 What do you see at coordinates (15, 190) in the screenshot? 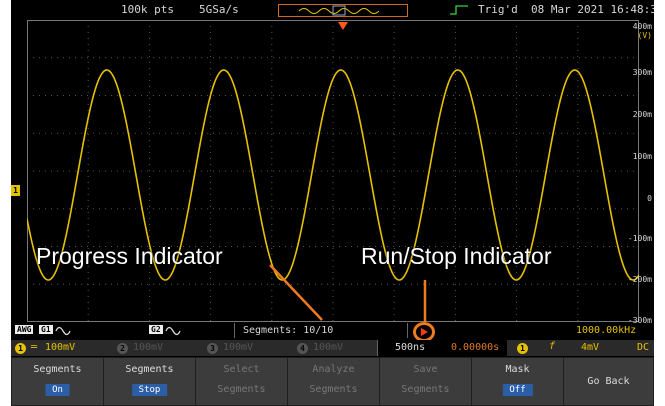
I see `ch1-ground-marker: 1` at bounding box center [15, 190].